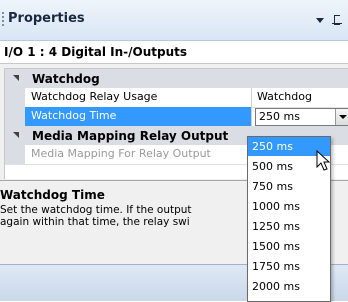 The width and height of the screenshot is (348, 302). I want to click on property-value-editor: 250 ms, so click(300, 116).